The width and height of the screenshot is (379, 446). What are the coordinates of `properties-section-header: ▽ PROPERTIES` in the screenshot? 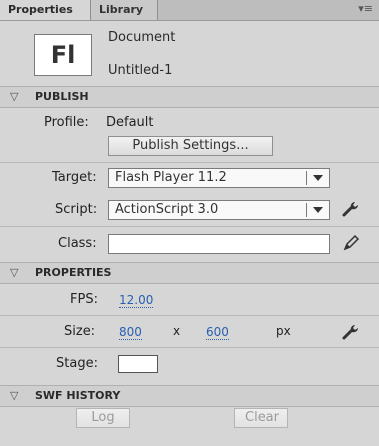 It's located at (189, 273).